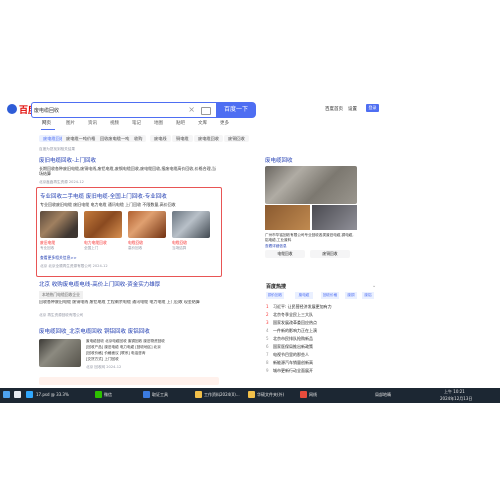 Image resolution: width=500 pixels, height=500 pixels. What do you see at coordinates (236, 138) in the screenshot?
I see `filter-pill: 废铜回收` at bounding box center [236, 138].